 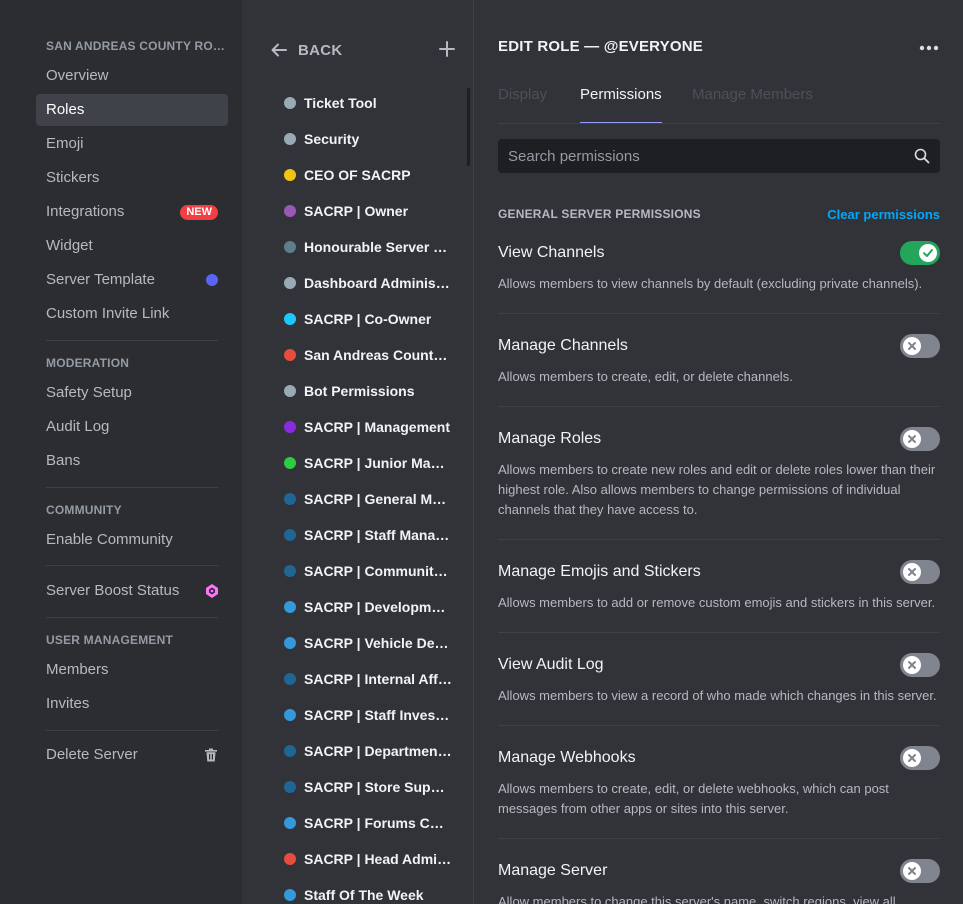 What do you see at coordinates (621, 105) in the screenshot?
I see `tab-permissions: Permissions` at bounding box center [621, 105].